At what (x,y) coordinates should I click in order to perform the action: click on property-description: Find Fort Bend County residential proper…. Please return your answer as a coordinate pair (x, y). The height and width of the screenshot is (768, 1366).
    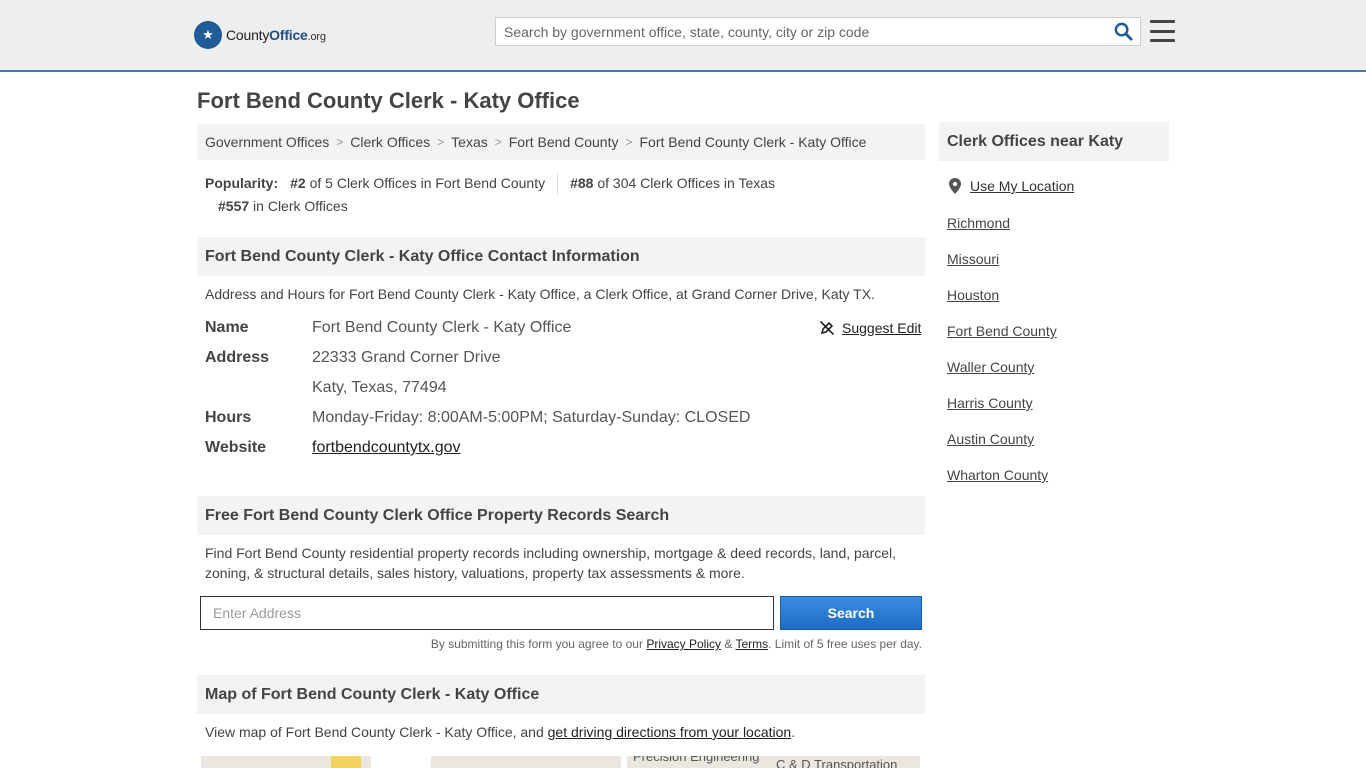
    Looking at the image, I should click on (551, 563).